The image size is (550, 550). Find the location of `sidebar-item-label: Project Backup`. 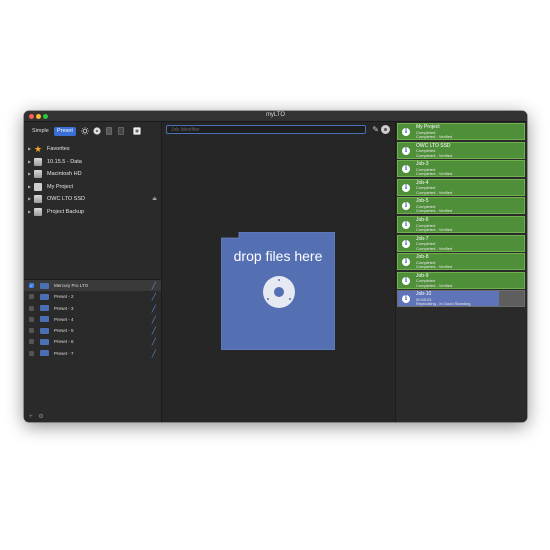

sidebar-item-label: Project Backup is located at coordinates (65, 211).